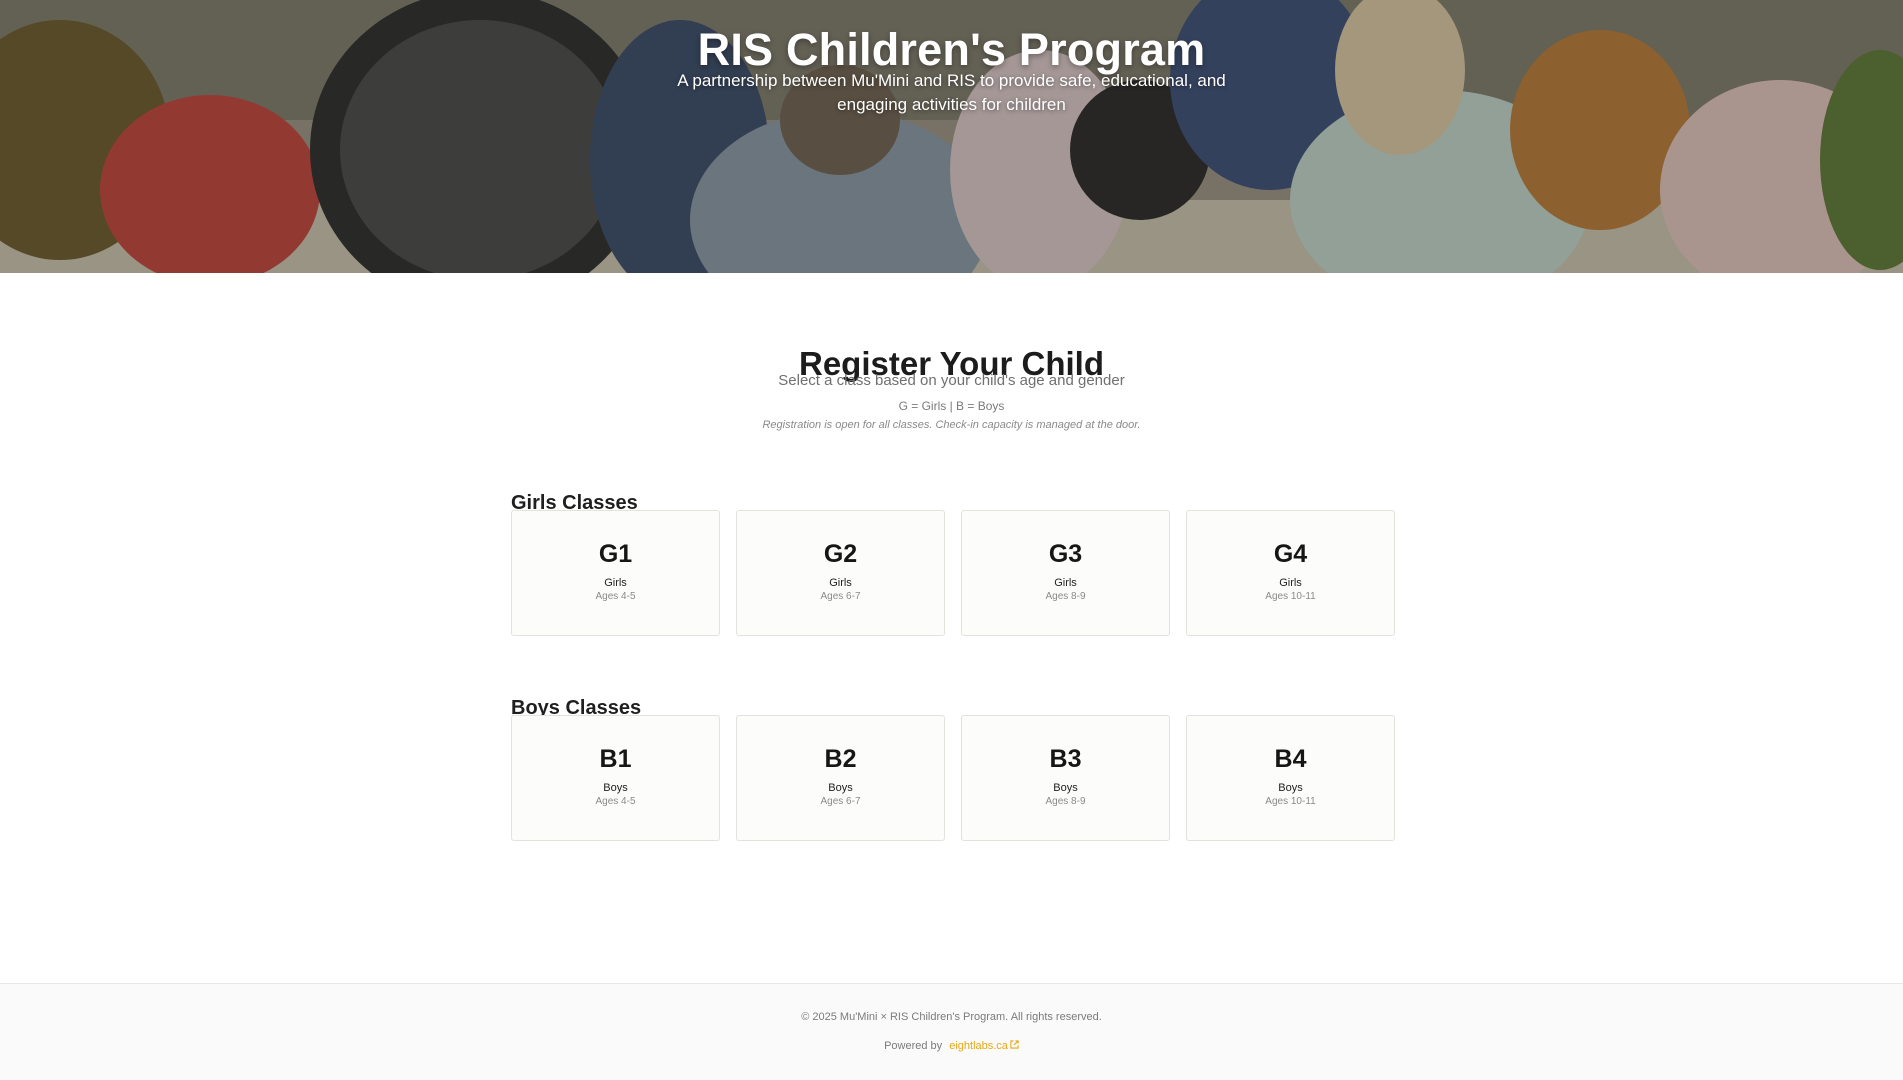 Image resolution: width=1903 pixels, height=1080 pixels. What do you see at coordinates (1065, 573) in the screenshot?
I see `class-card-g3: G3 Girls Ages 8-9` at bounding box center [1065, 573].